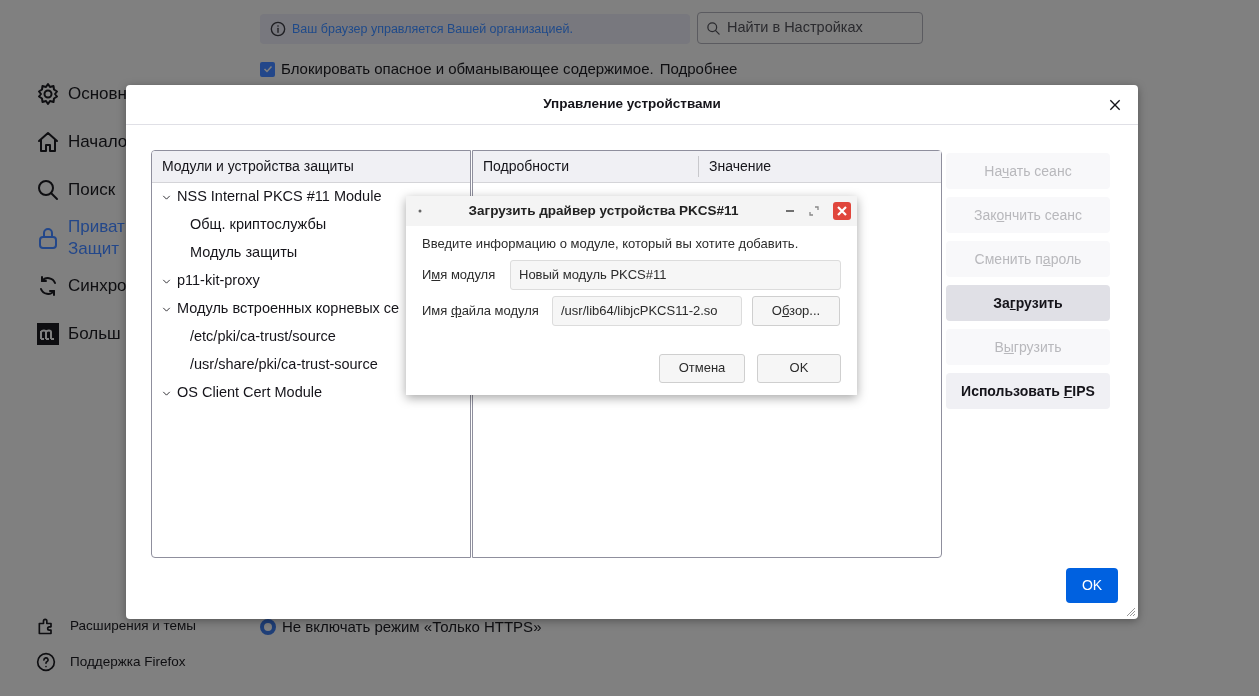 The height and width of the screenshot is (696, 1259). Describe the element at coordinates (48, 238) in the screenshot. I see `lock-icon` at that location.